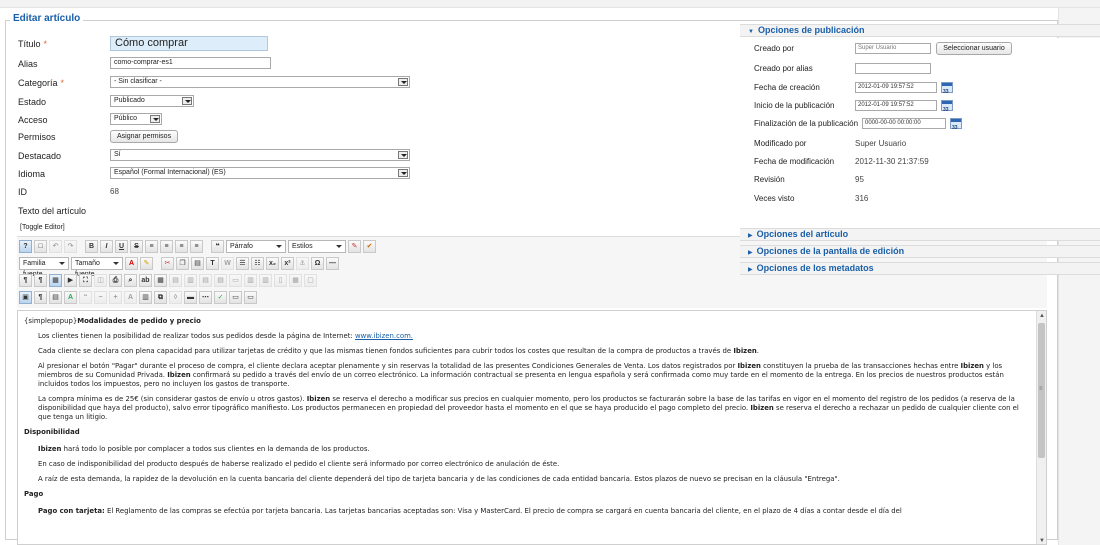  I want to click on strikethrough-icon: S, so click(136, 246).